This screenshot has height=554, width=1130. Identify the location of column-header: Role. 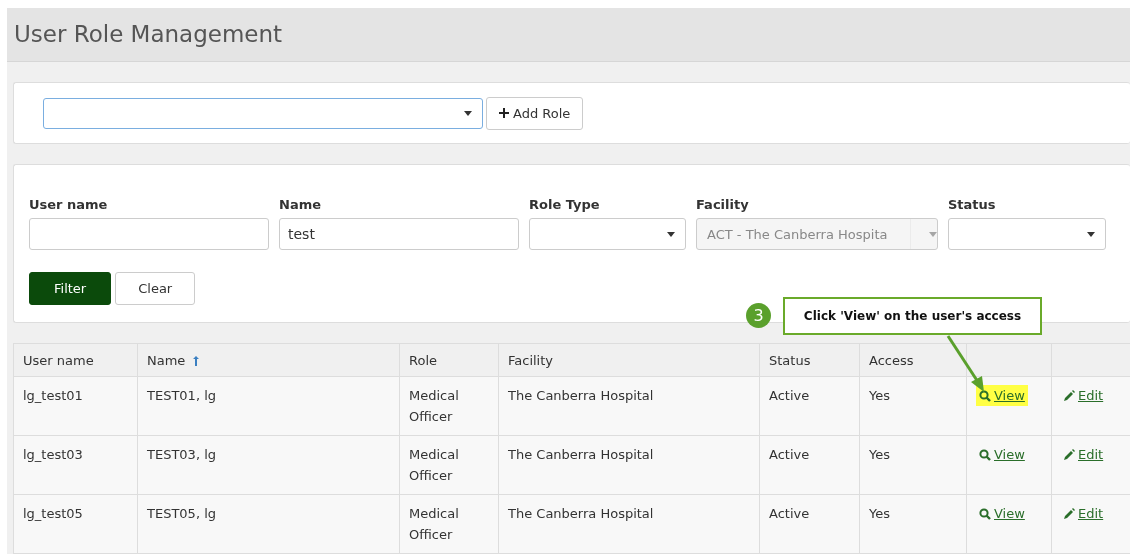
(449, 360).